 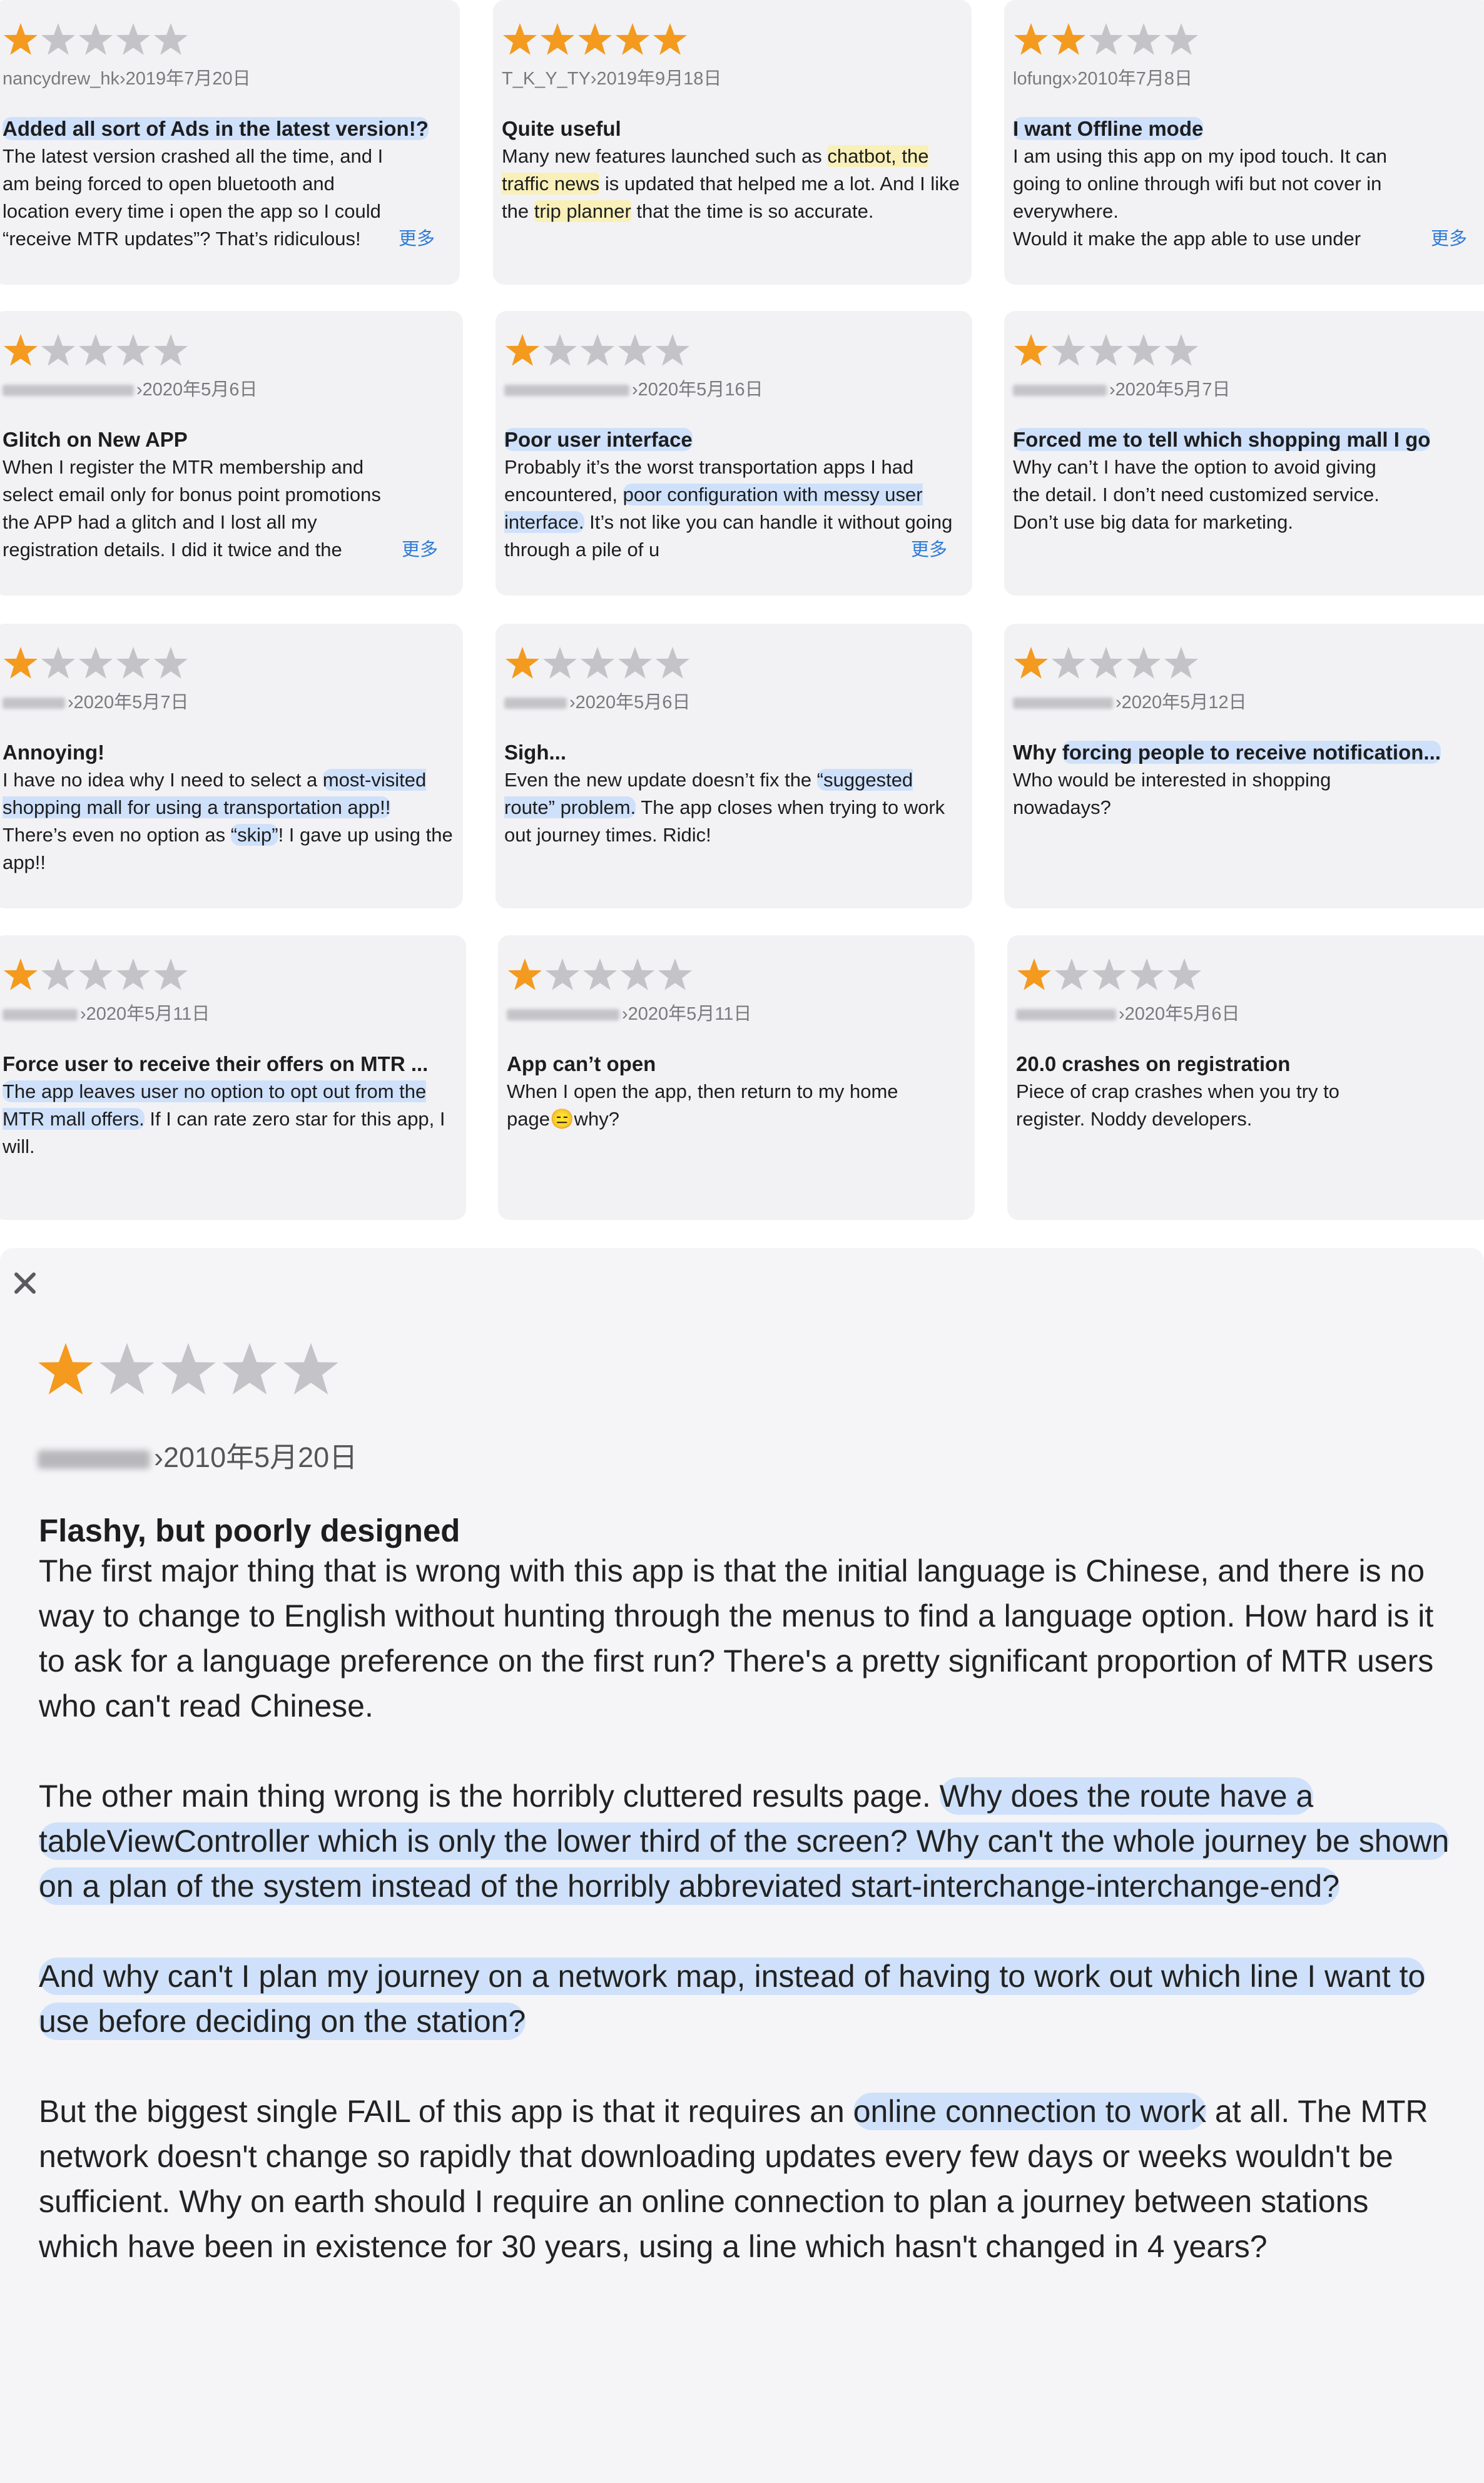 I want to click on review-meta: ›2020年5月12日, so click(x=1248, y=703).